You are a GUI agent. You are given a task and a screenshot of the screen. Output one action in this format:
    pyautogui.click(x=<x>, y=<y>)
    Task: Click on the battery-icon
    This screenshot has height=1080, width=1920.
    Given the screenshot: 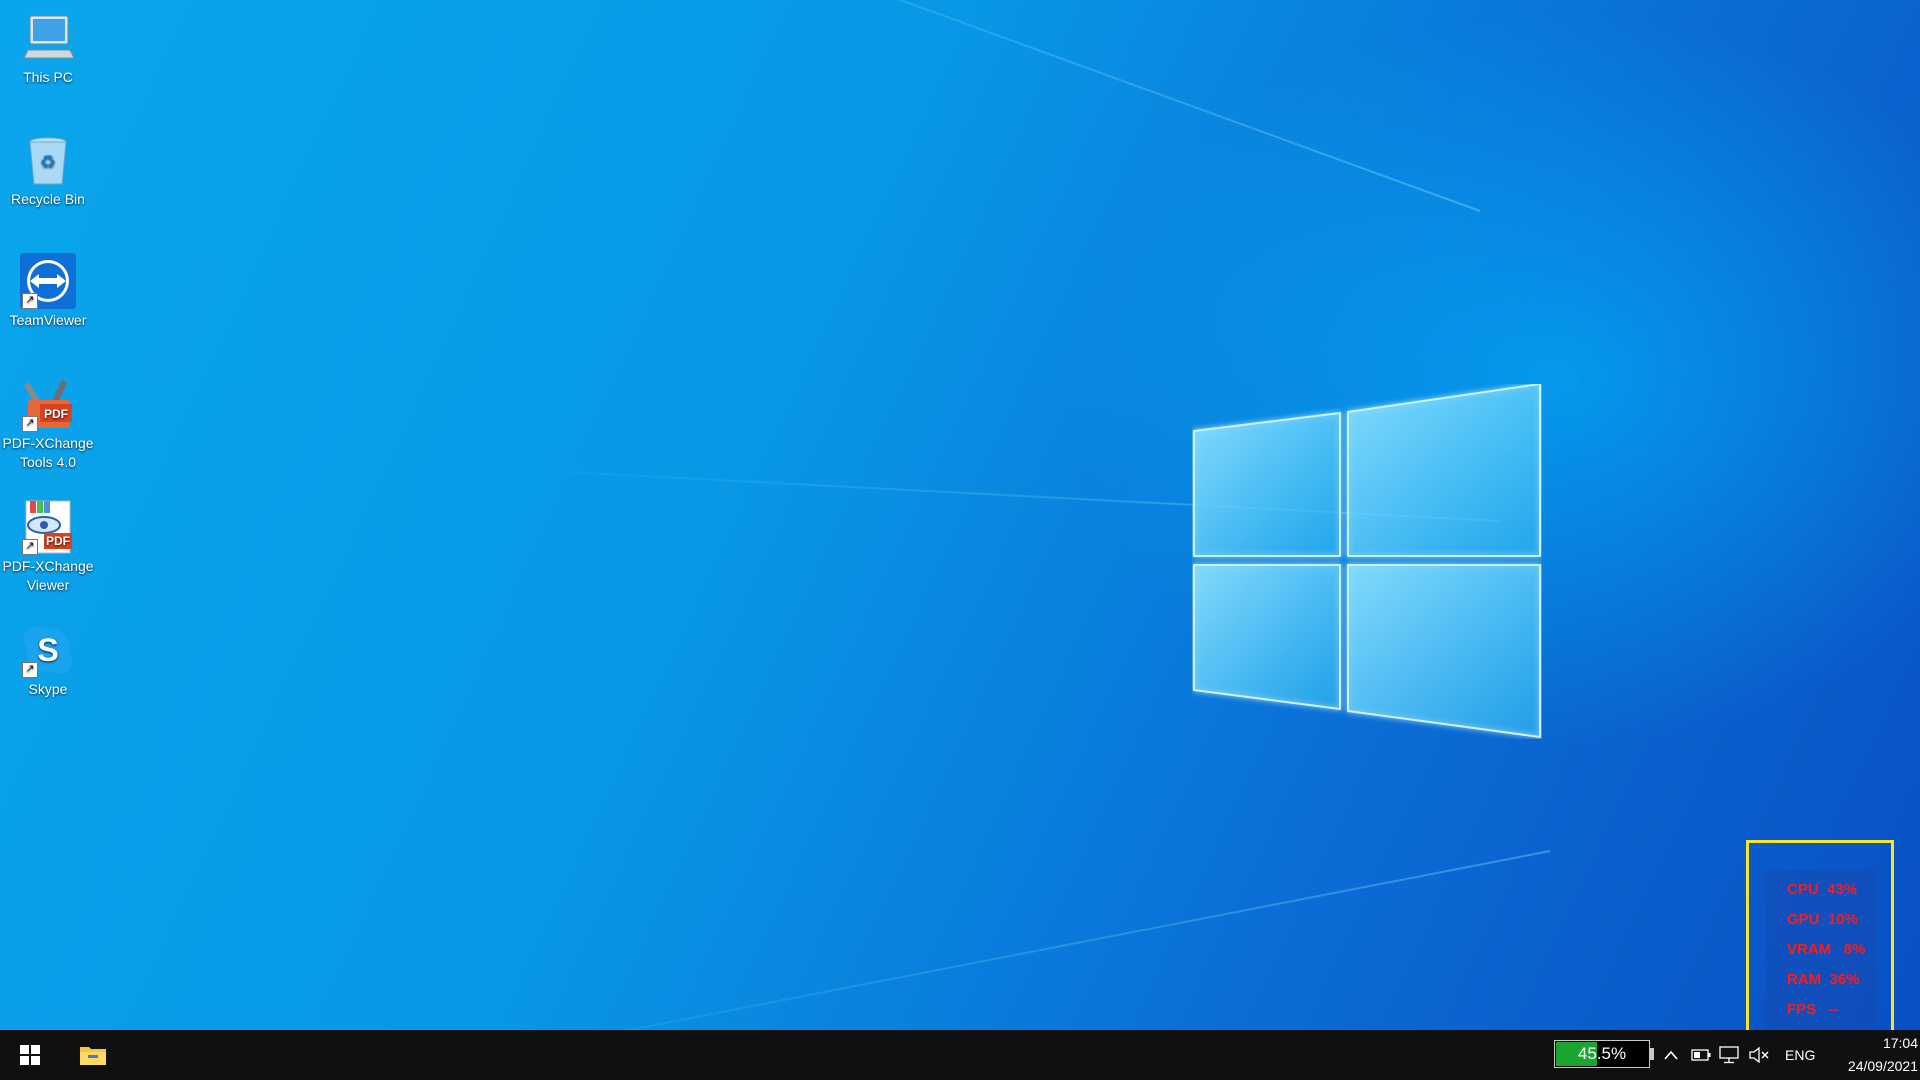 What is the action you would take?
    pyautogui.click(x=1701, y=1055)
    